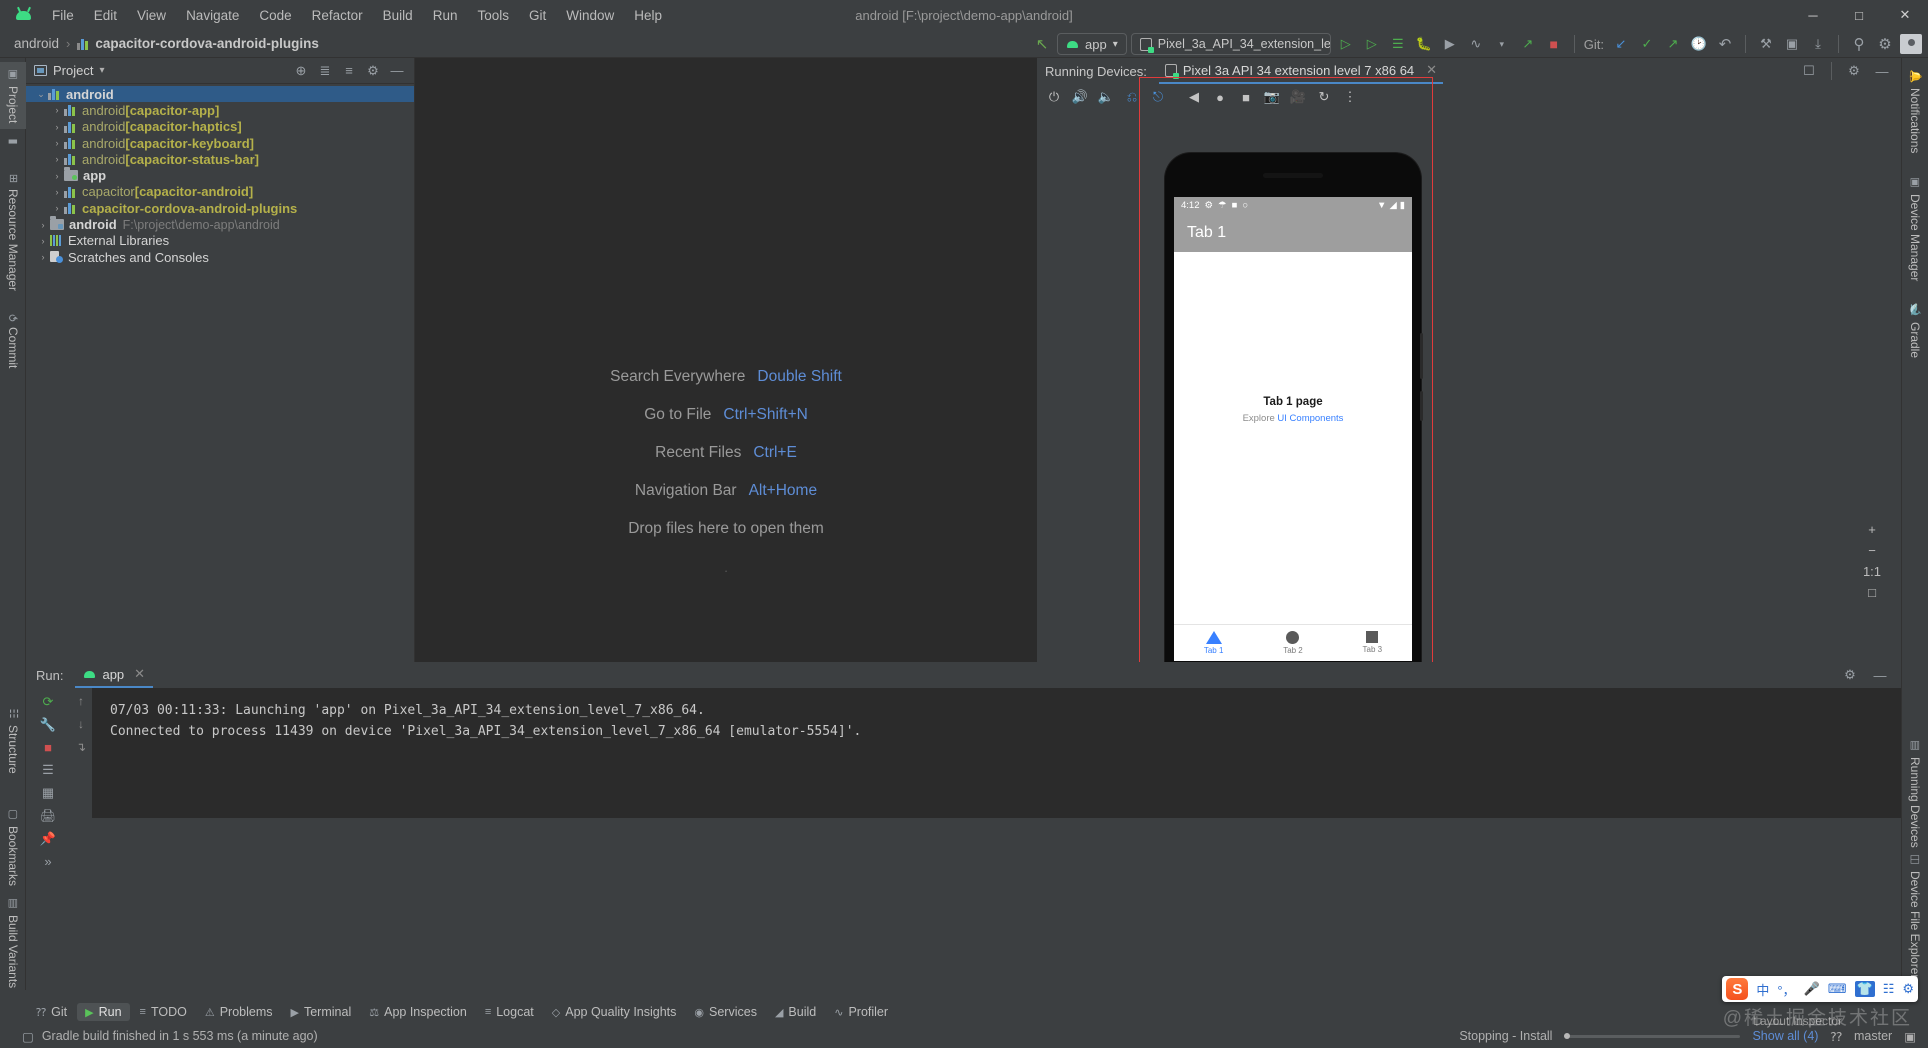  Describe the element at coordinates (1424, 44) in the screenshot. I see `debug-icon: 🐛` at that location.